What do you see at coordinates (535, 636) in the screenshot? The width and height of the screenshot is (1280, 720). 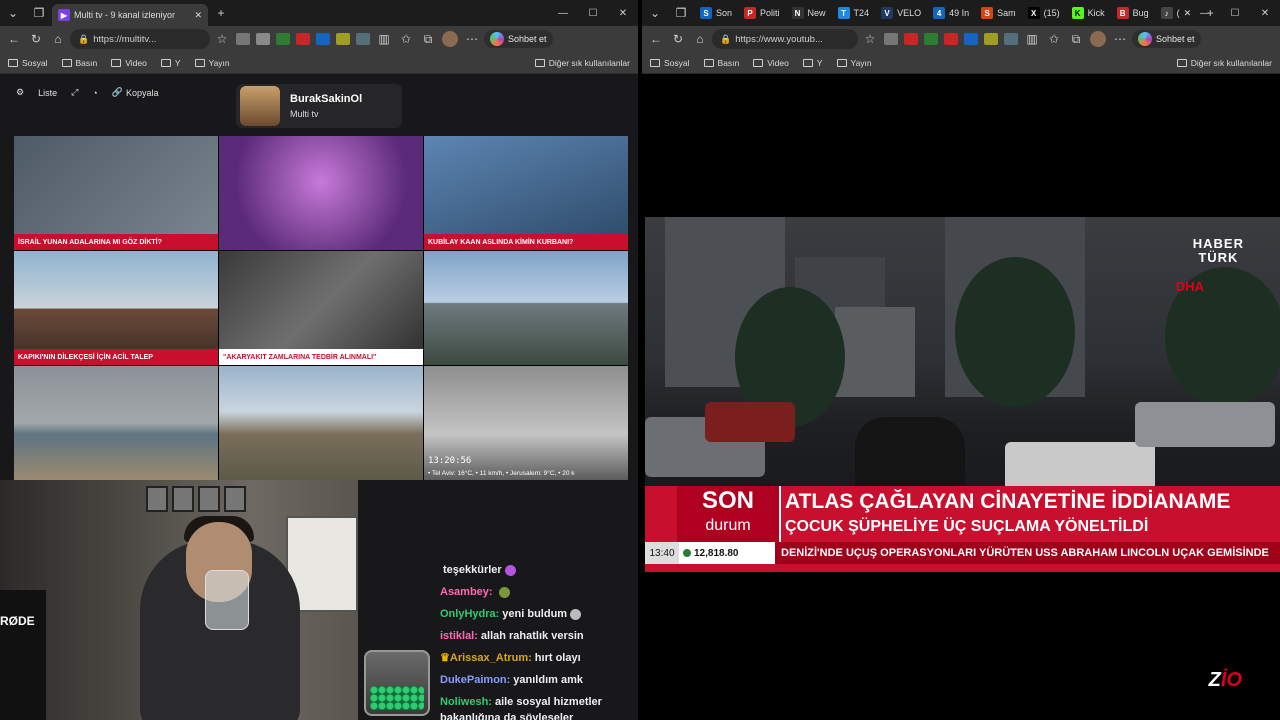 I see `chat-message: istiklal: allah rahatlık versin` at bounding box center [535, 636].